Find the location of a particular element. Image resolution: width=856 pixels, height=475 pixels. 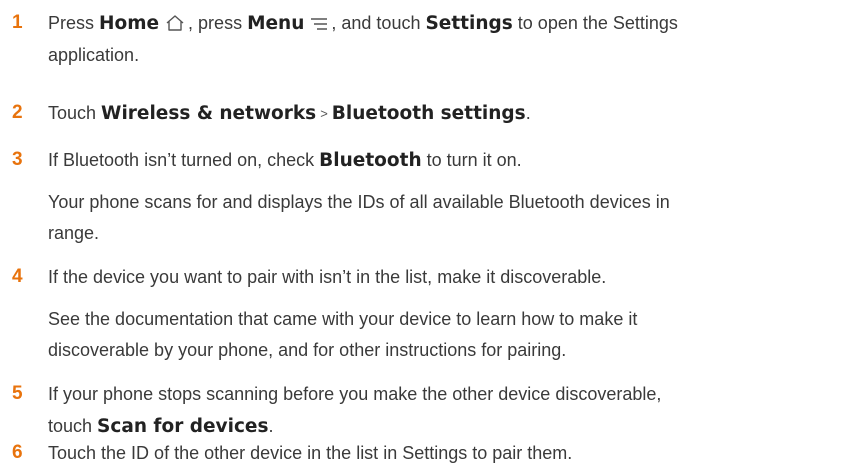

step-text-segment: to open the Settings is located at coordinates (595, 23).